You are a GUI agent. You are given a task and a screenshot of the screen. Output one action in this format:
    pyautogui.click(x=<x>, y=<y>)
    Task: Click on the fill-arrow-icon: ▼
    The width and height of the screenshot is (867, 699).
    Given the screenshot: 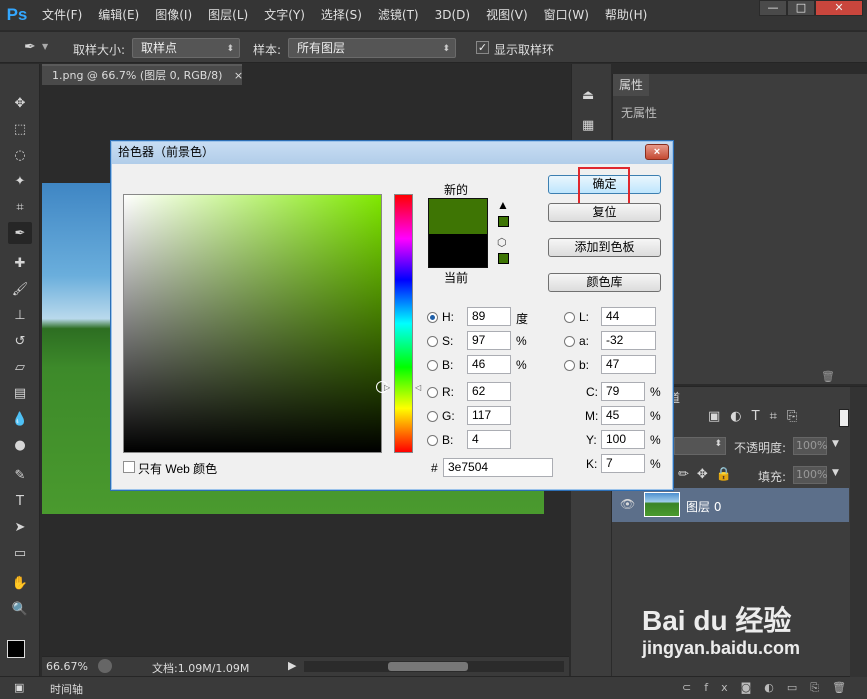 What is the action you would take?
    pyautogui.click(x=835, y=473)
    